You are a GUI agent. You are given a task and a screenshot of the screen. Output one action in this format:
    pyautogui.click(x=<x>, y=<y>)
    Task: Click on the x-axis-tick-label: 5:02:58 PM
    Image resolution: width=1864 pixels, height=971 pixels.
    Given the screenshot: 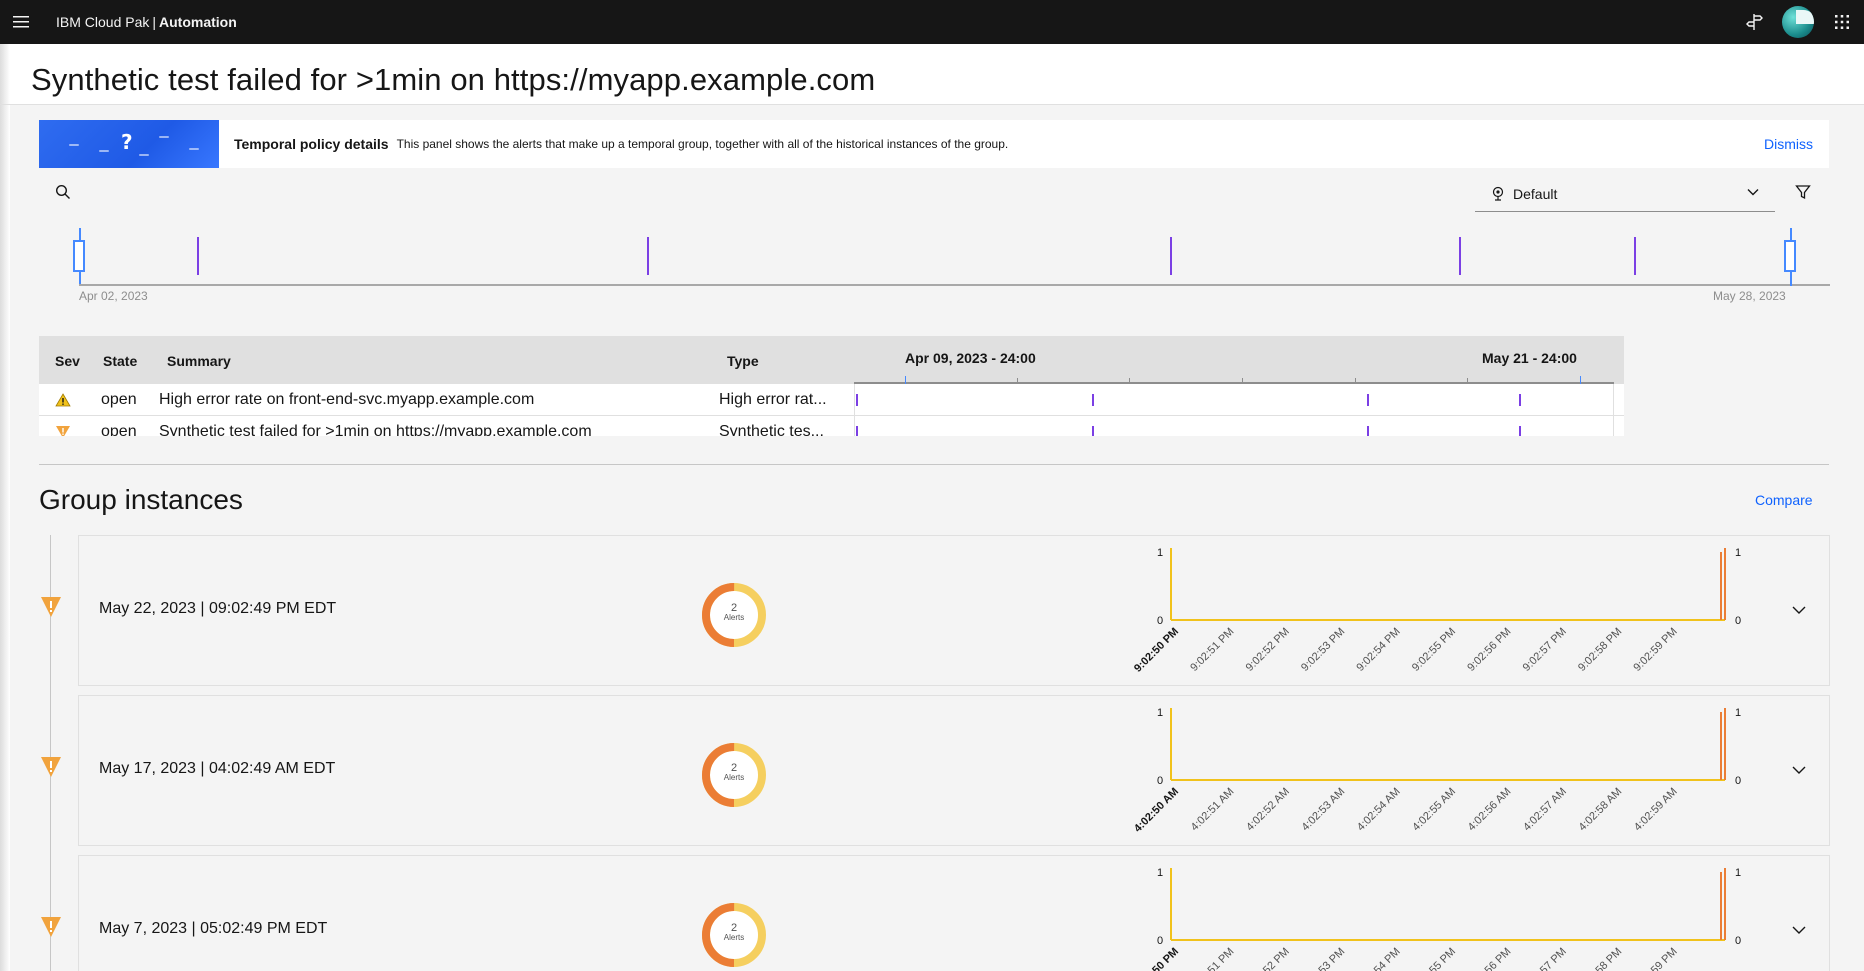 What is the action you would take?
    pyautogui.click(x=1600, y=958)
    